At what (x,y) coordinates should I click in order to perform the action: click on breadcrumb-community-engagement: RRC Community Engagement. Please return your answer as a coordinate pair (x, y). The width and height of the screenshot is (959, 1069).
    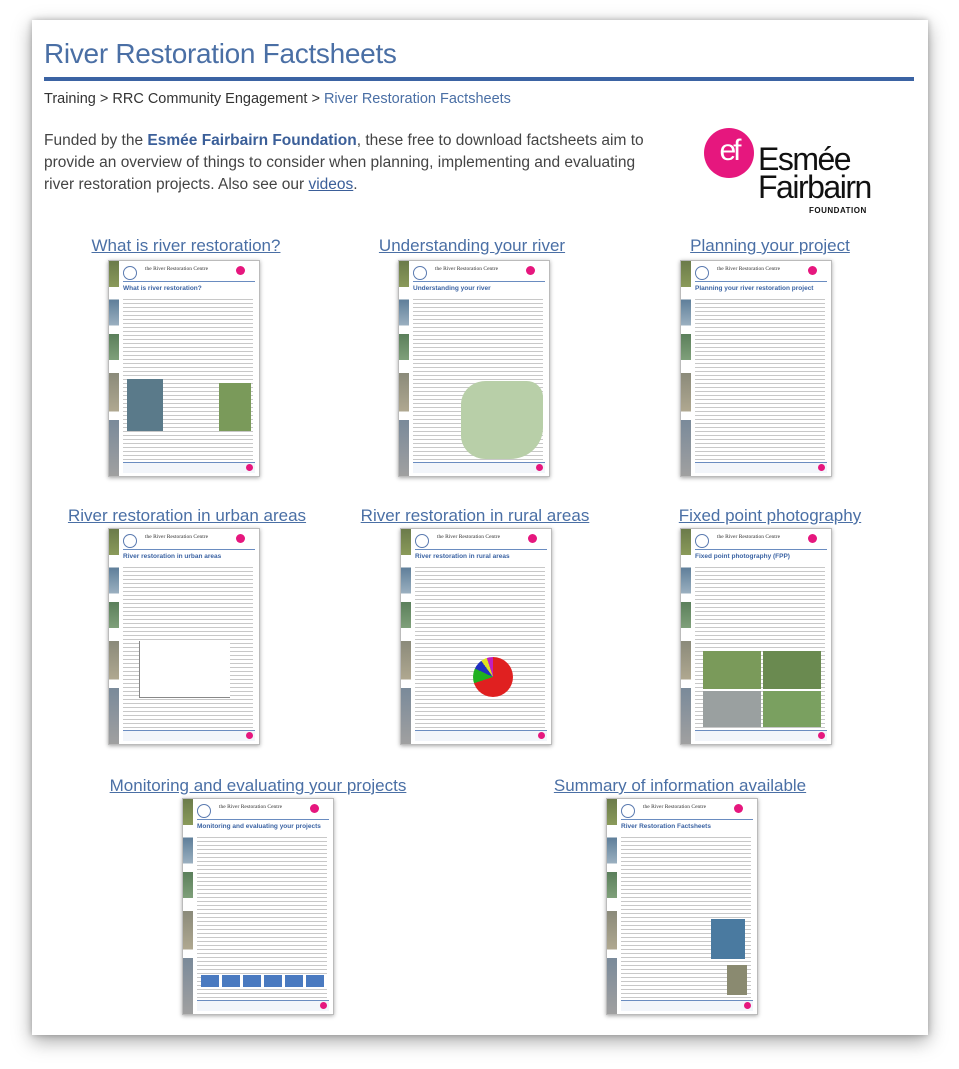
    Looking at the image, I should click on (209, 99).